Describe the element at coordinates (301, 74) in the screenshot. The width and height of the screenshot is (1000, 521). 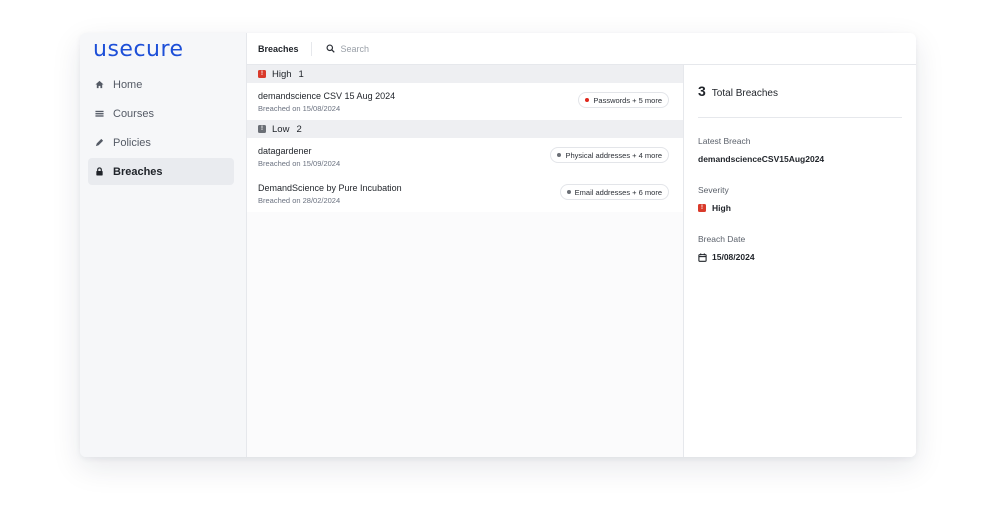
I see `group-count: 1` at that location.